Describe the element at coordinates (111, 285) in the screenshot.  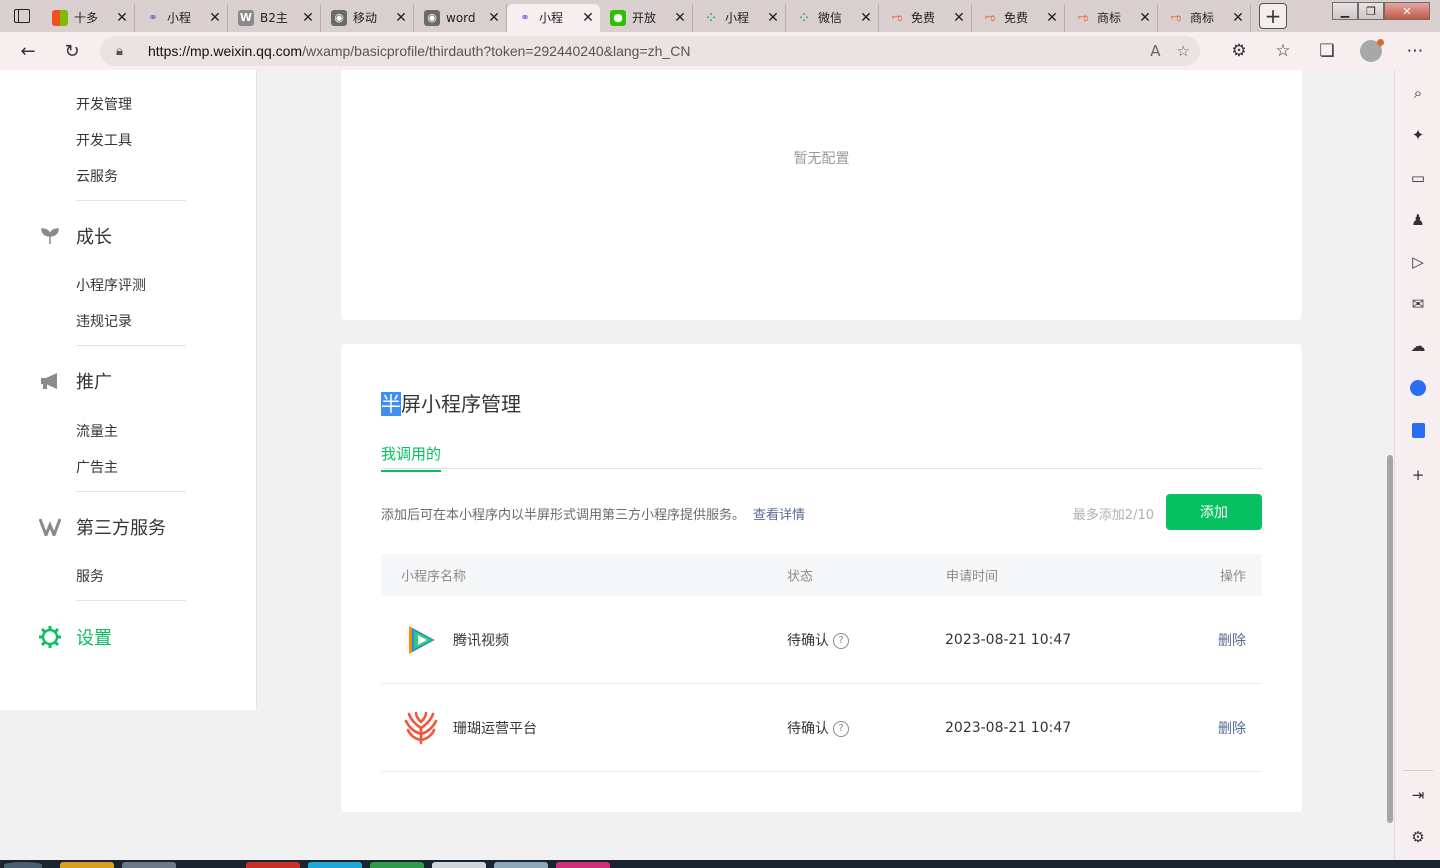
I see `nav-item-miniprogram-review: 小程序评测` at that location.